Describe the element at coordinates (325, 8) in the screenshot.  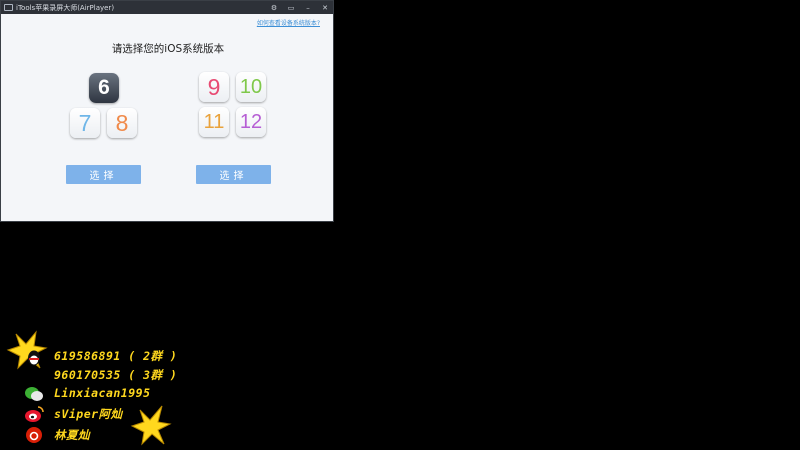
I see `close-icon: ✕` at that location.